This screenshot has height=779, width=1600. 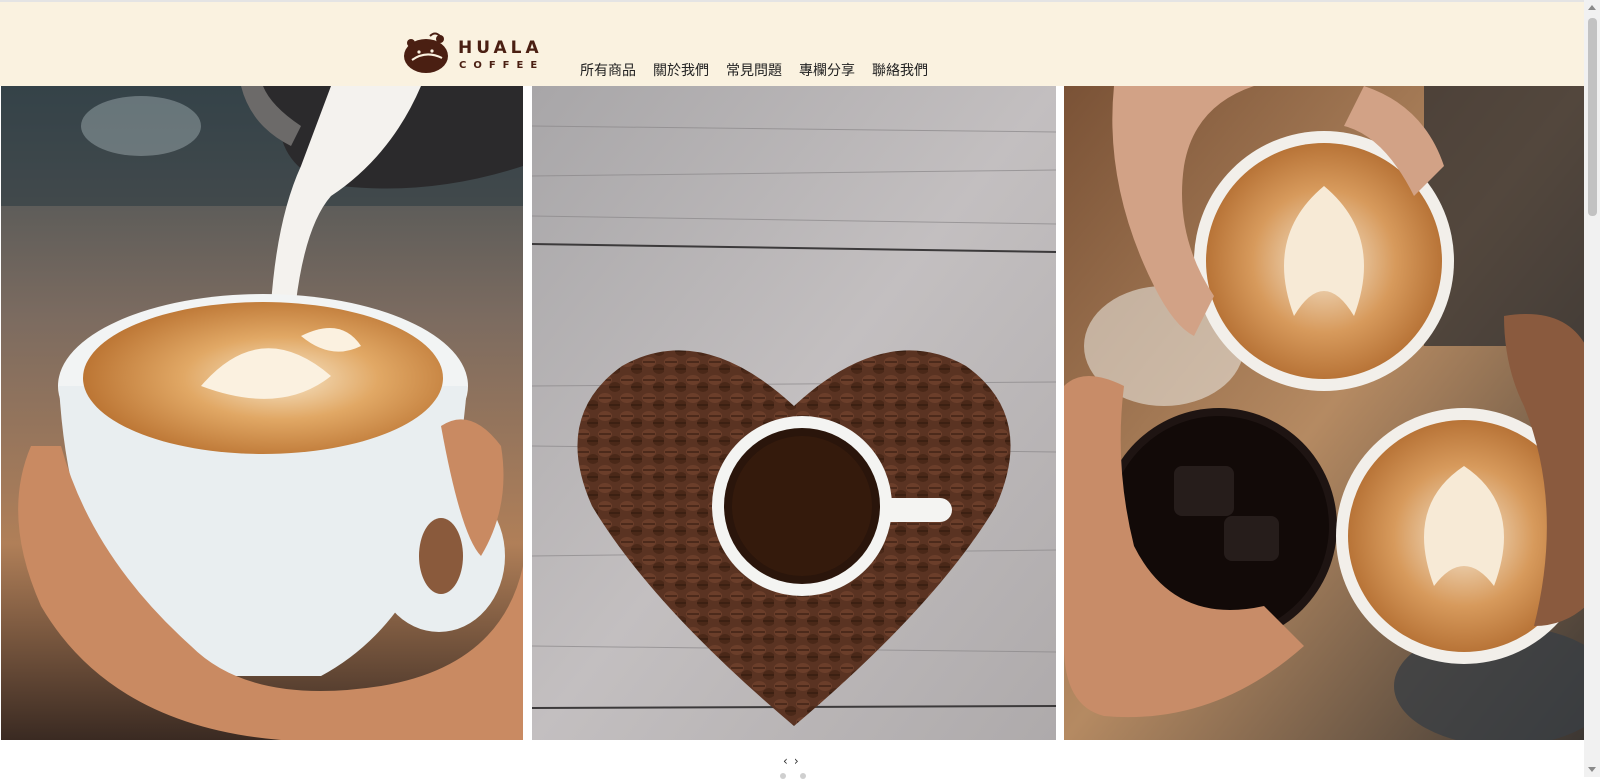 I want to click on scroll-up-arrow-icon, so click(x=1592, y=7).